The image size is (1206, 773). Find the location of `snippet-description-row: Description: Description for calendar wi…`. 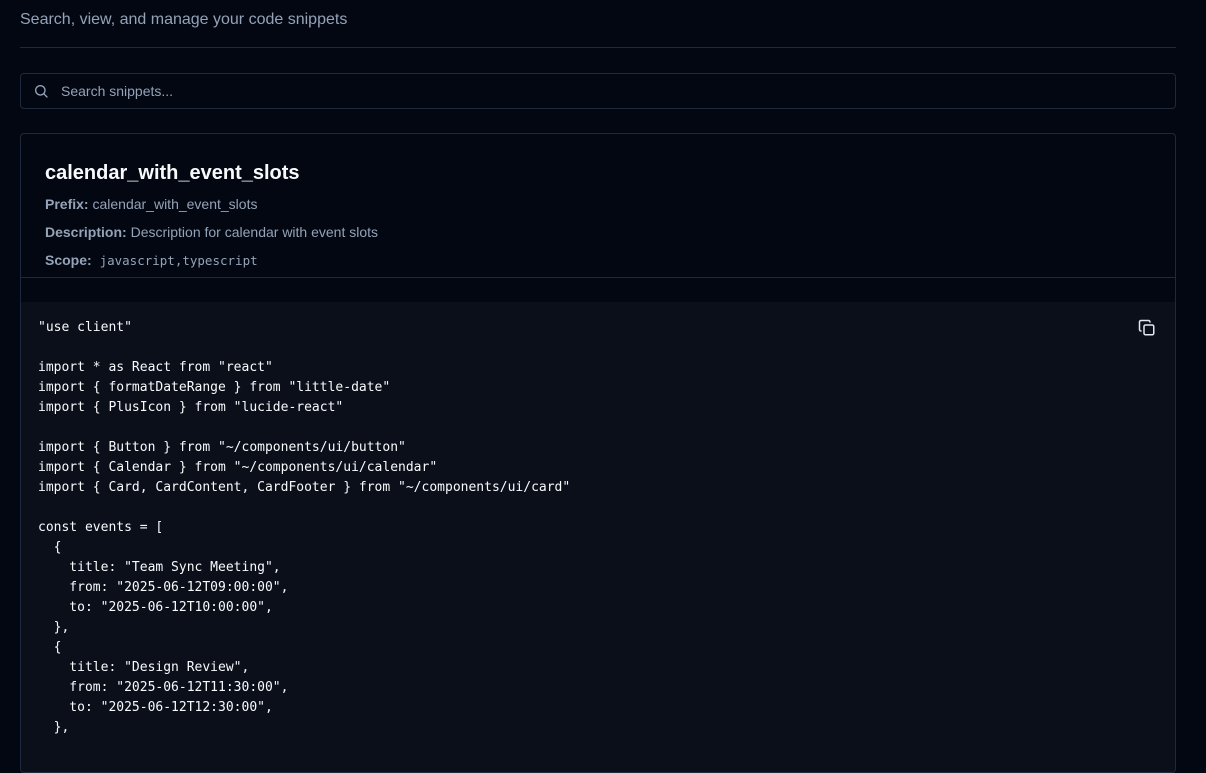

snippet-description-row: Description: Description for calendar wi… is located at coordinates (211, 232).